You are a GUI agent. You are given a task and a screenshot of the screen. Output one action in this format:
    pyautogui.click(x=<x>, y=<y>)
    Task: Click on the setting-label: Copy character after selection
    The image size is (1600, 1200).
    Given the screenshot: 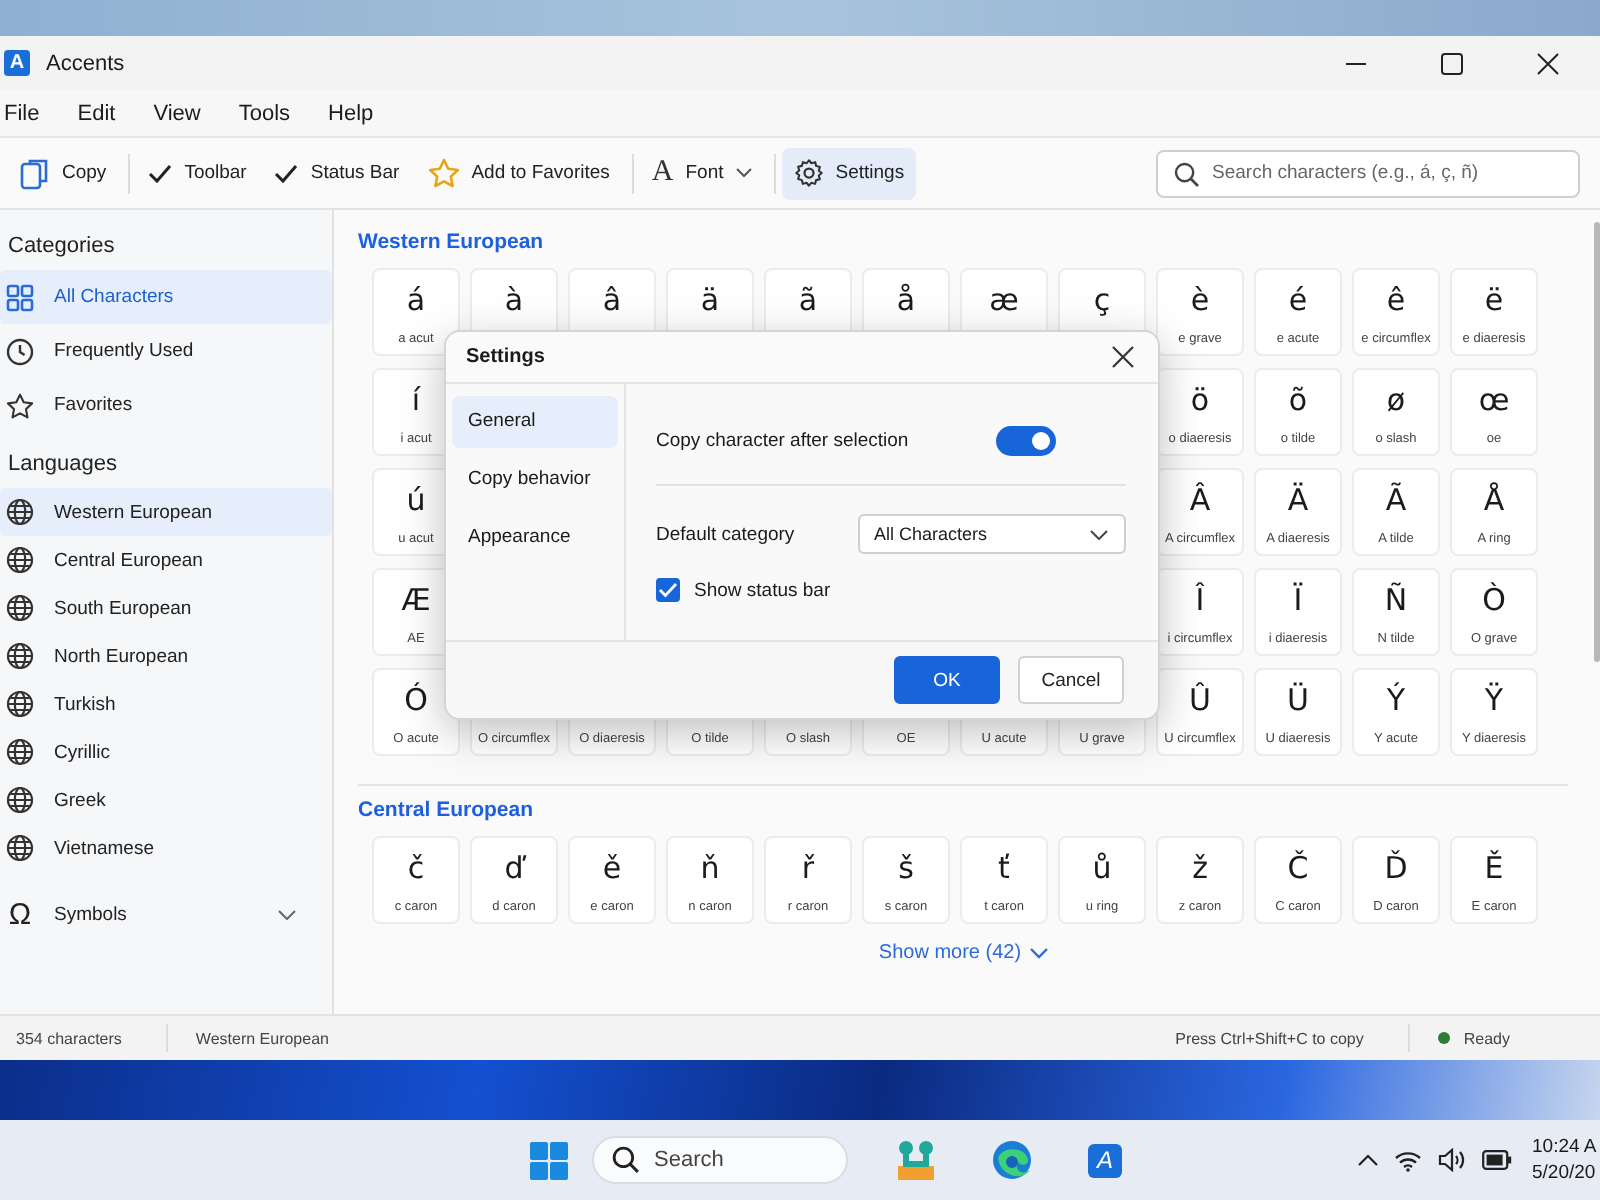 What is the action you would take?
    pyautogui.click(x=782, y=441)
    